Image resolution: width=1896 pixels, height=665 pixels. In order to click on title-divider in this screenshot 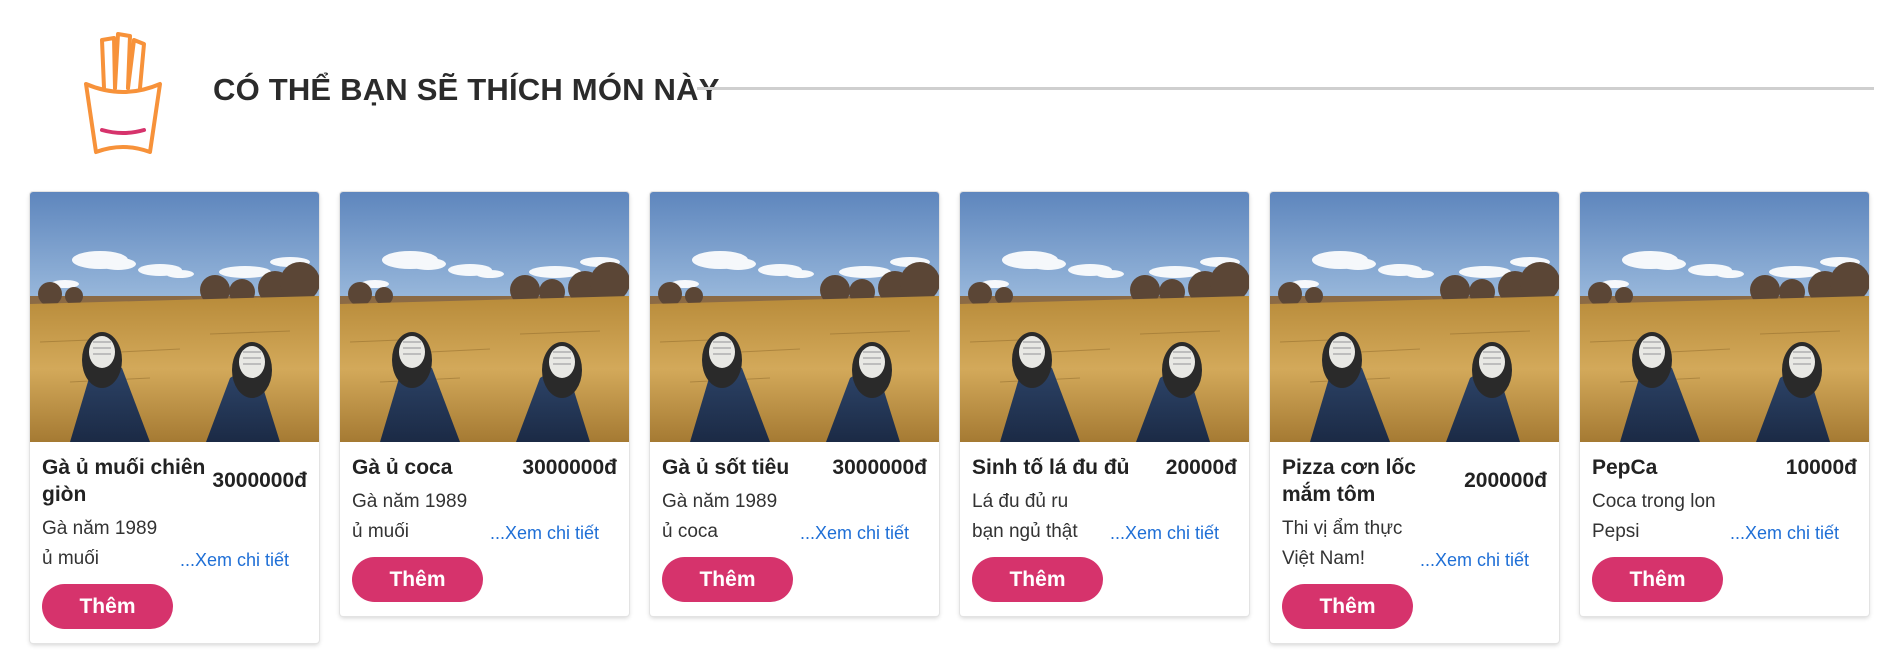, I will do `click(1285, 88)`.